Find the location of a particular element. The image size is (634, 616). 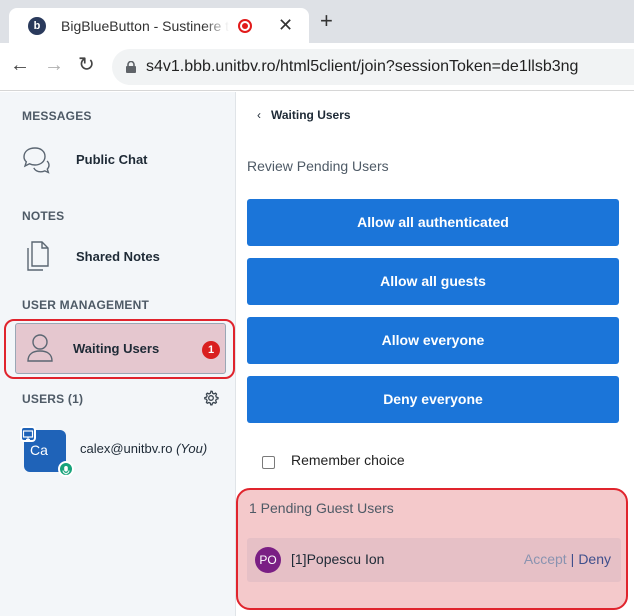

browser-tab: b BigBlueButton - Sustinere teze ✕ is located at coordinates (159, 25).